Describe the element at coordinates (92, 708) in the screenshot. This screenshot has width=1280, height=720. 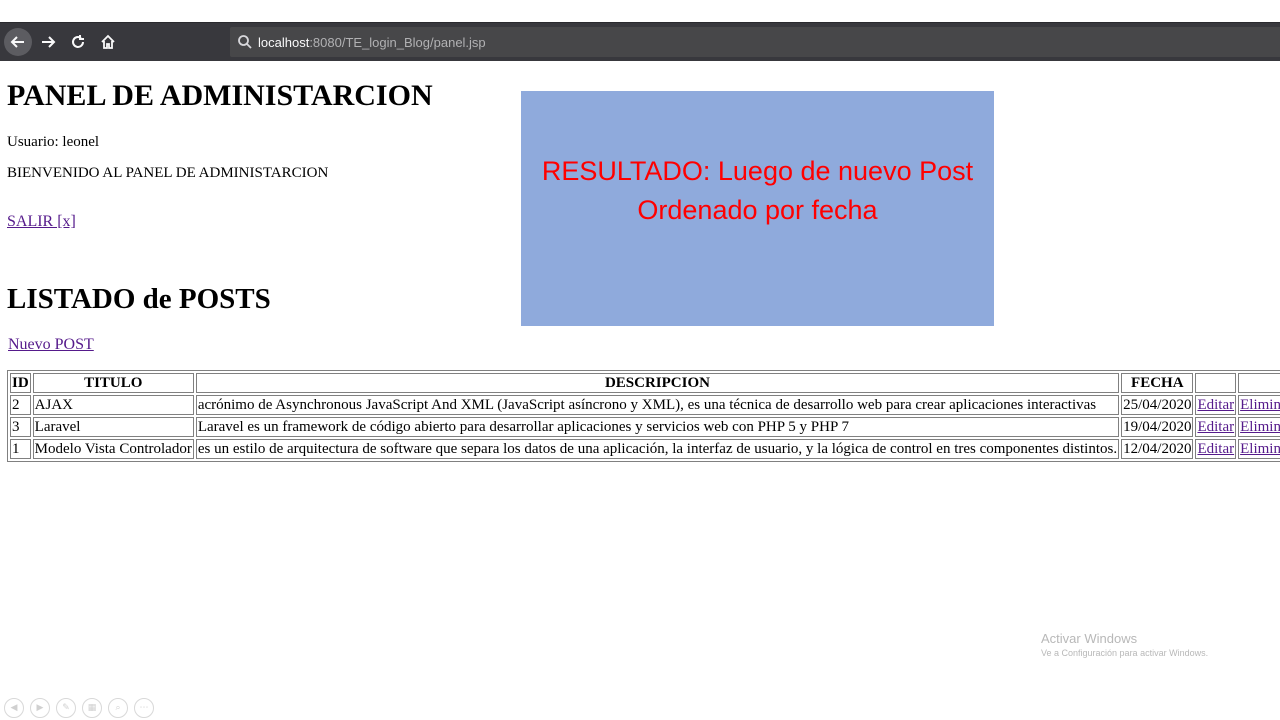
I see `slides-grid-icon: ▦` at that location.